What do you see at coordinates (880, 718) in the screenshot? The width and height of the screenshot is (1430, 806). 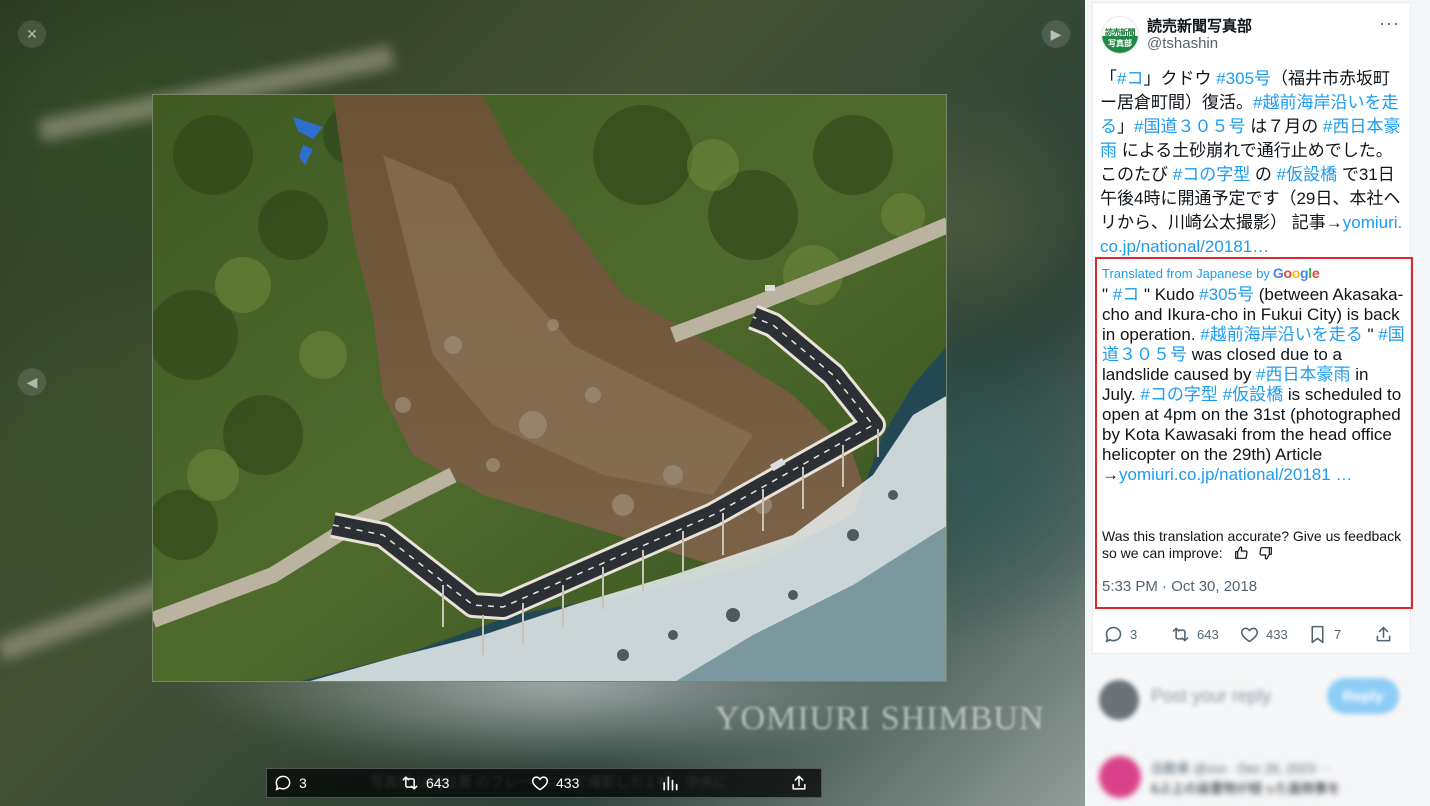 I see `watermark-text: YOMIURI SHIMBUN` at bounding box center [880, 718].